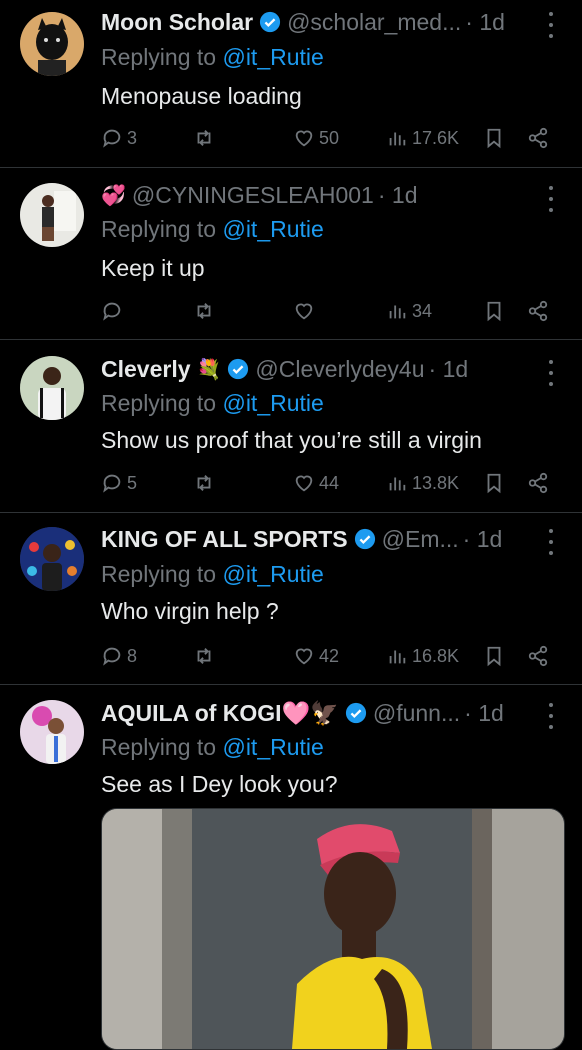 This screenshot has width=582, height=1050. I want to click on views-button: 13.8K, so click(422, 483).